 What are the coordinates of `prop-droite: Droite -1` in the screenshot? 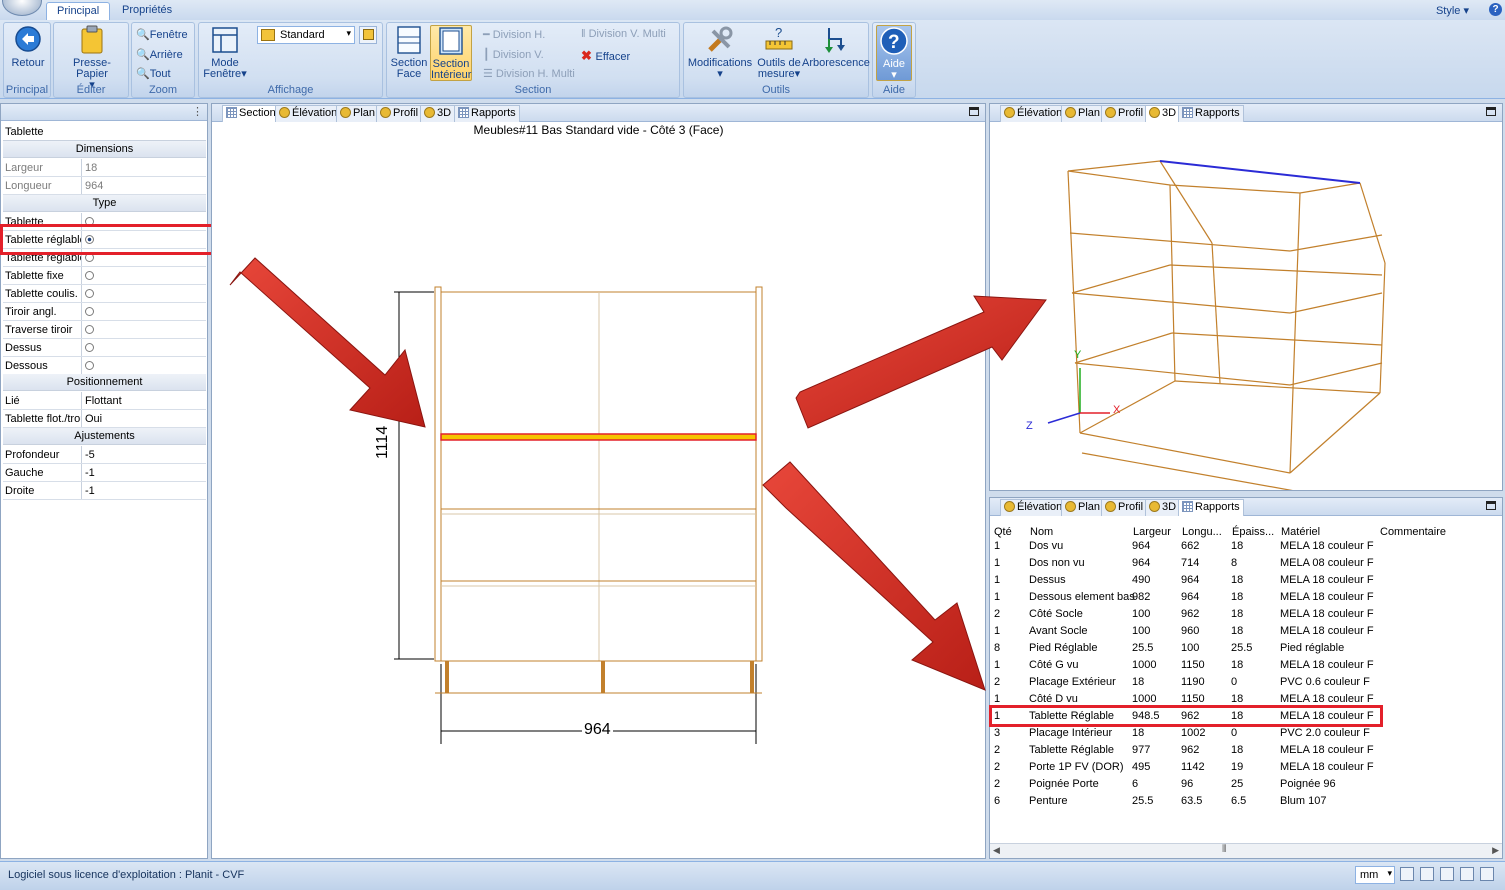 It's located at (104, 491).